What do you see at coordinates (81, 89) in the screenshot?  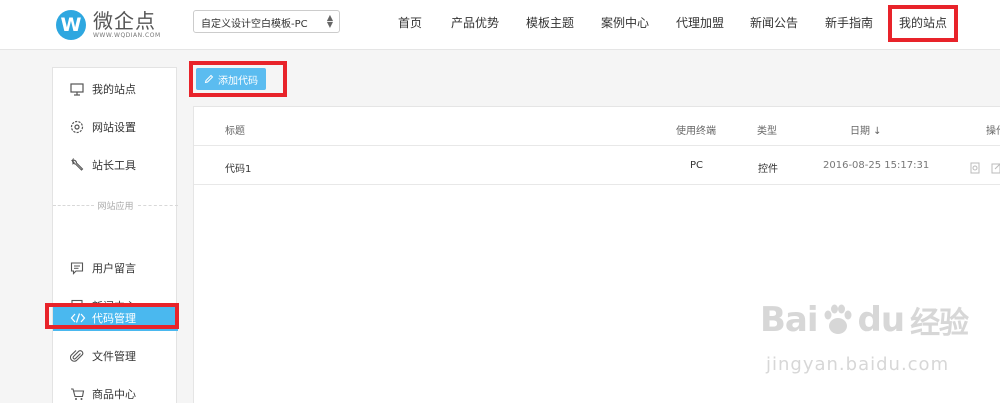 I see `monitor-icon` at bounding box center [81, 89].